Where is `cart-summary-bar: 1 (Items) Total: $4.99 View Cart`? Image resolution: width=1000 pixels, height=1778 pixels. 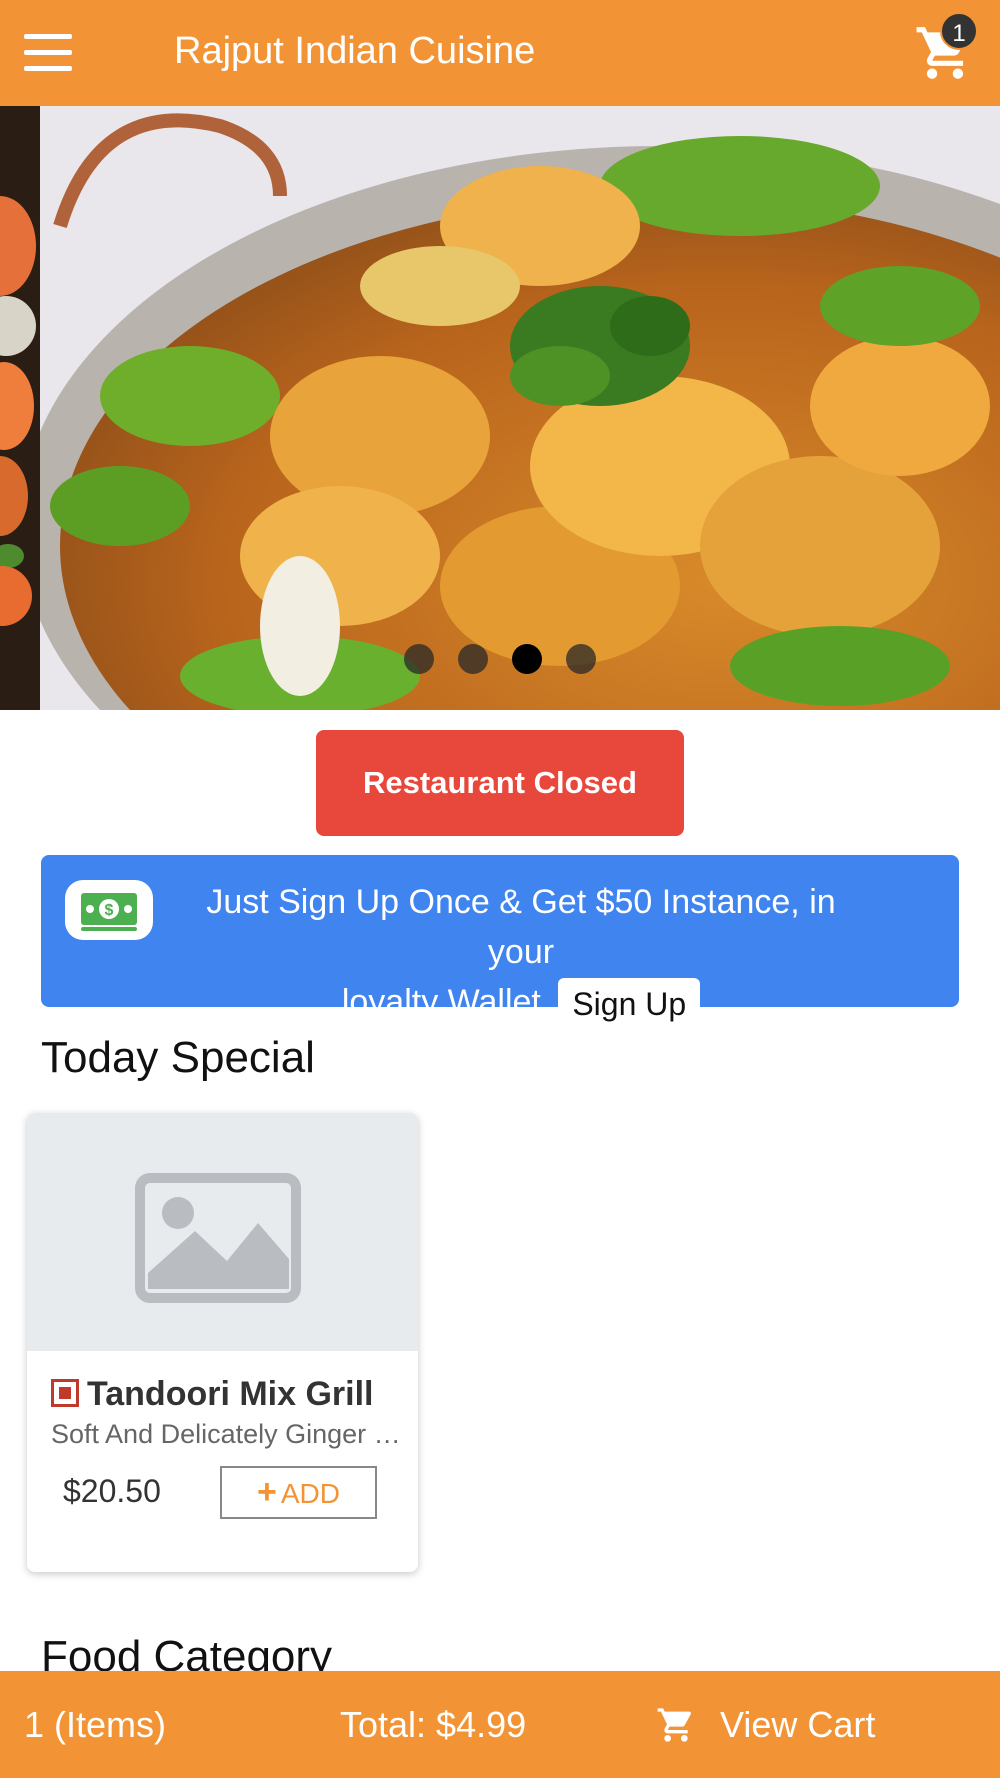
cart-summary-bar: 1 (Items) Total: $4.99 View Cart is located at coordinates (500, 1724).